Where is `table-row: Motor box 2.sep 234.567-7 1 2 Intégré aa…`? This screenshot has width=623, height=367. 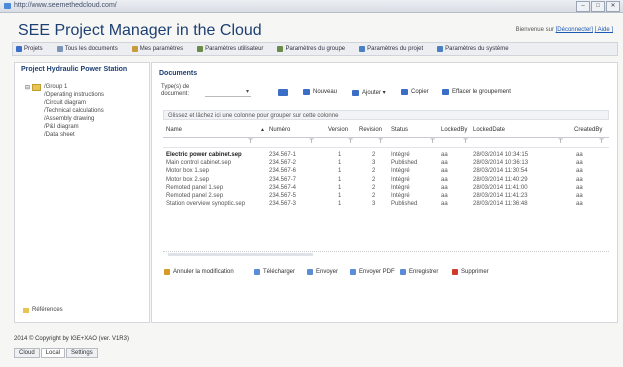
table-row: Motor box 2.sep 234.567-7 1 2 Intégré aa… is located at coordinates (386, 181).